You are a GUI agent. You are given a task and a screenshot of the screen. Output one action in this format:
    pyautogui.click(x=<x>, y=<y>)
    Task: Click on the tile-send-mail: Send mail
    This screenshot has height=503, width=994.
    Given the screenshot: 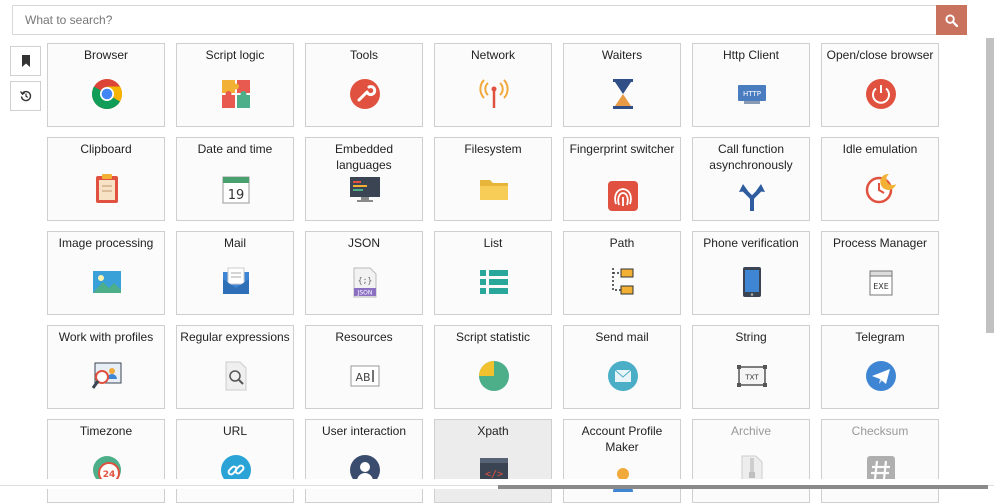 What is the action you would take?
    pyautogui.click(x=622, y=367)
    